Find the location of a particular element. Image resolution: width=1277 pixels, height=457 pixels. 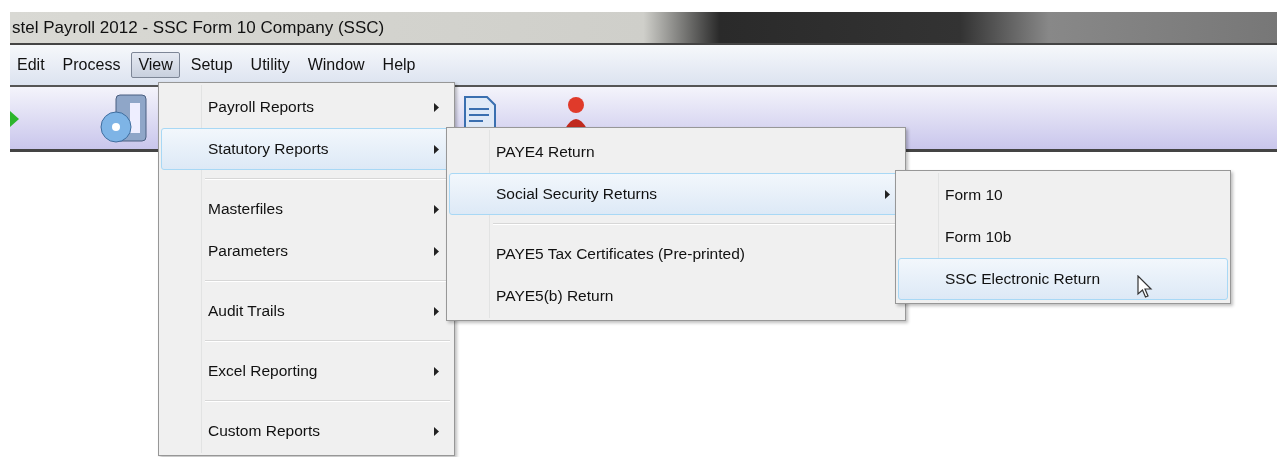

menu-item: Edit is located at coordinates (31, 65).